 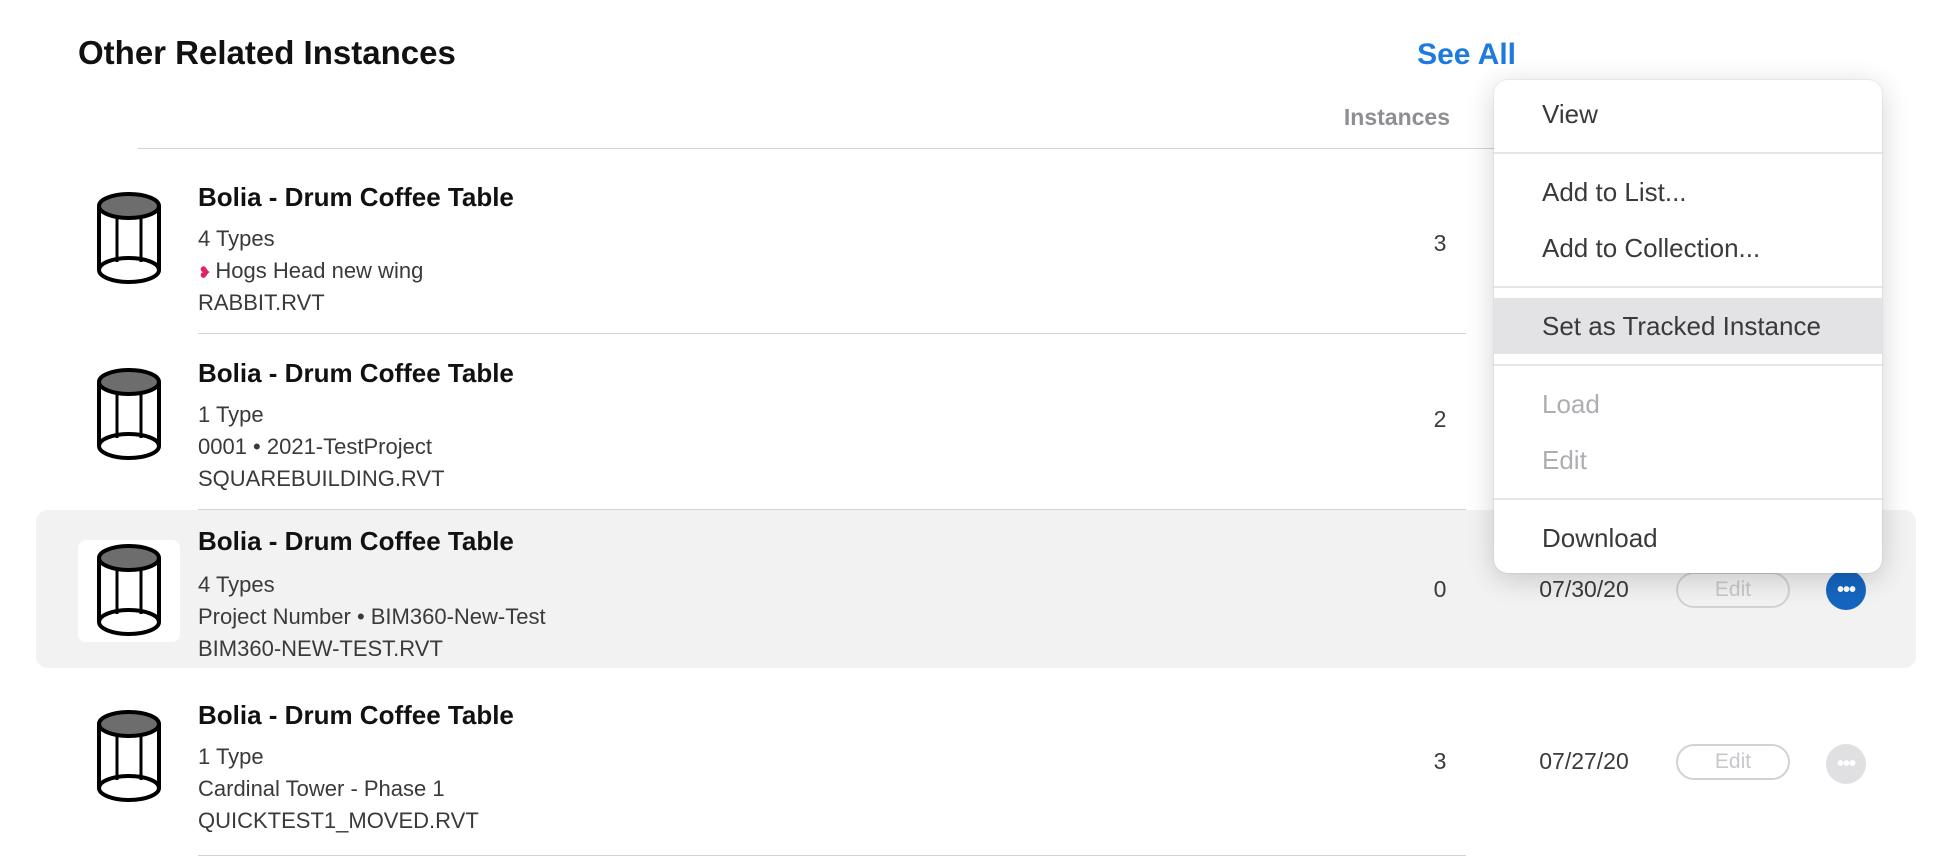 I want to click on instance-file: QUICKTEST1_MOVED.RVT, so click(x=338, y=820).